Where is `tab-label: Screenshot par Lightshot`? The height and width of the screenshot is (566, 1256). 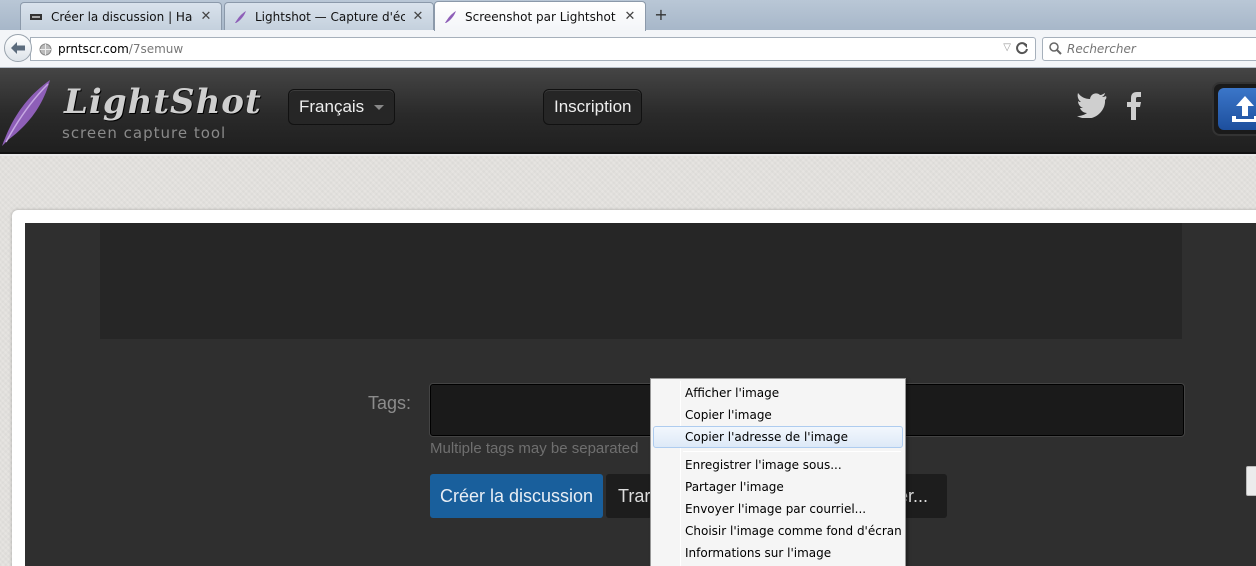 tab-label: Screenshot par Lightshot is located at coordinates (540, 16).